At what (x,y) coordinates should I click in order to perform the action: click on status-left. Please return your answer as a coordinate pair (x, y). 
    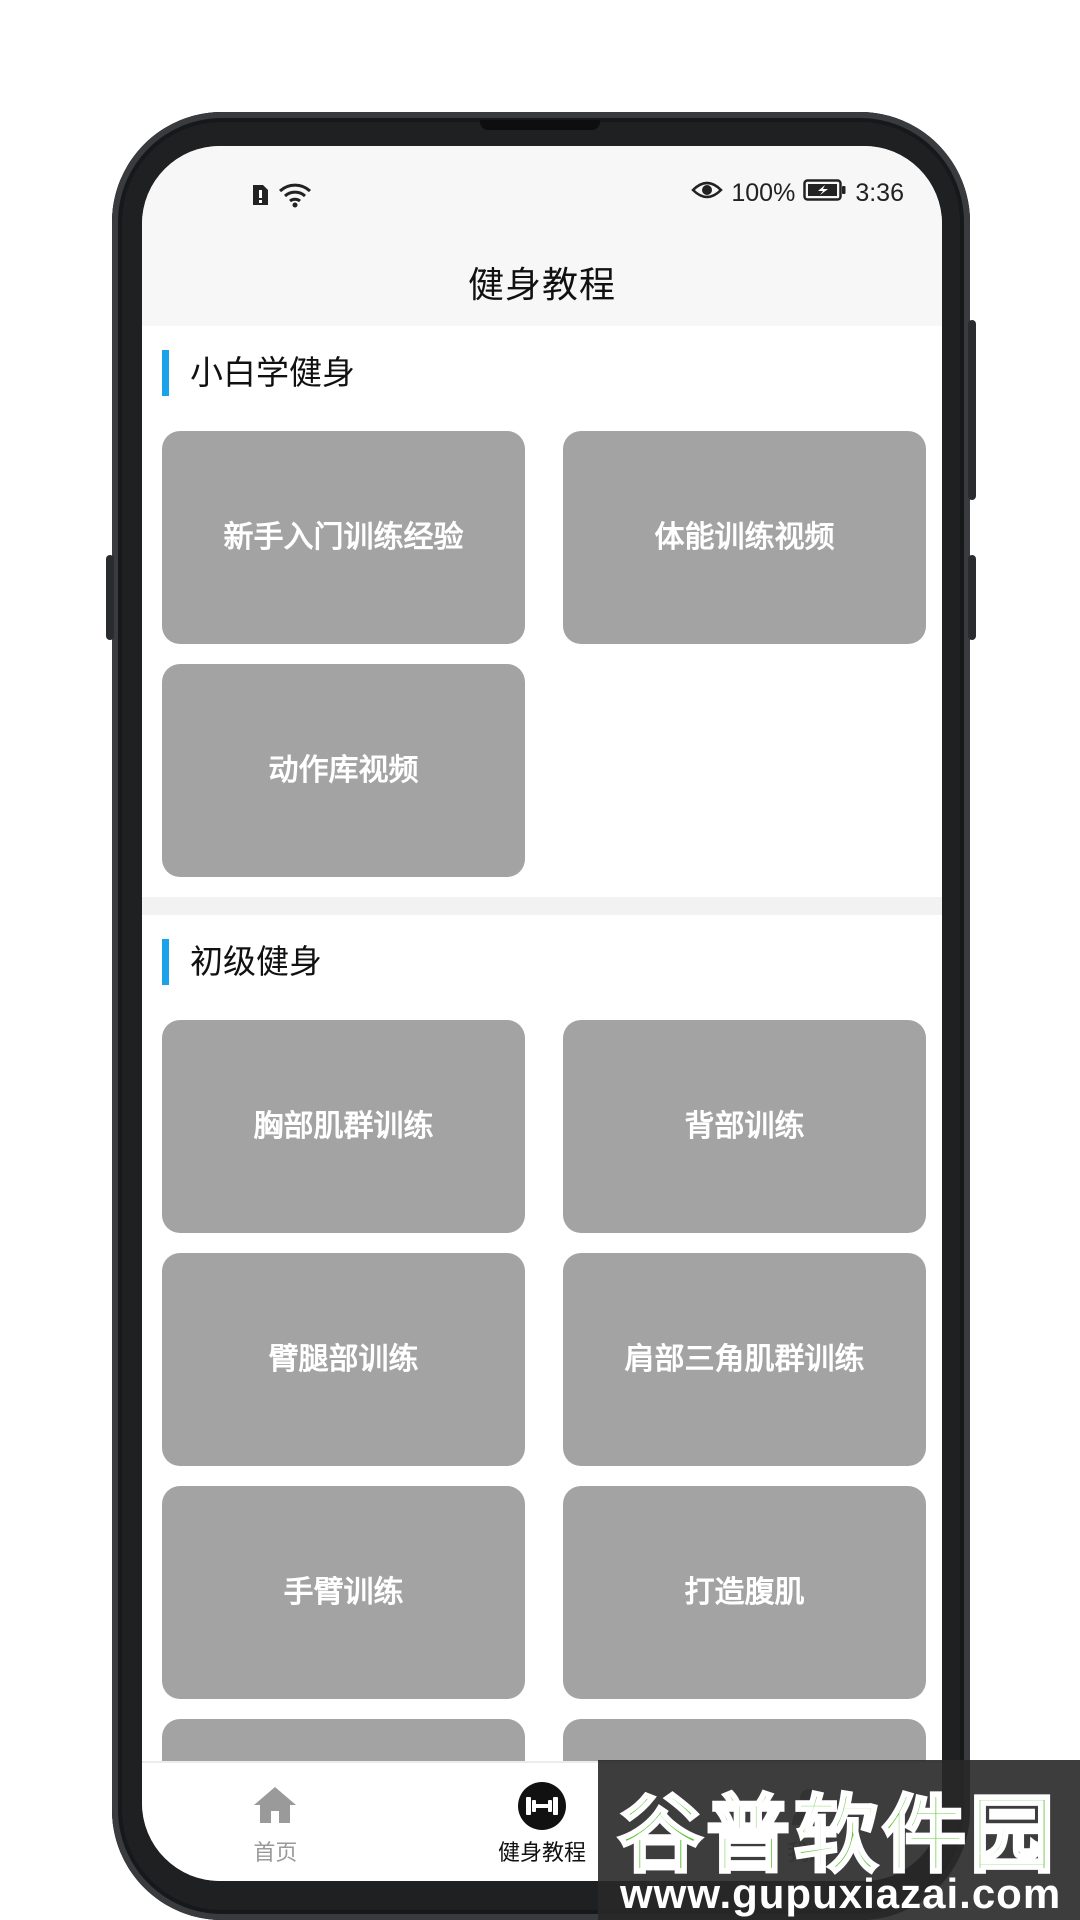
    Looking at the image, I should click on (281, 197).